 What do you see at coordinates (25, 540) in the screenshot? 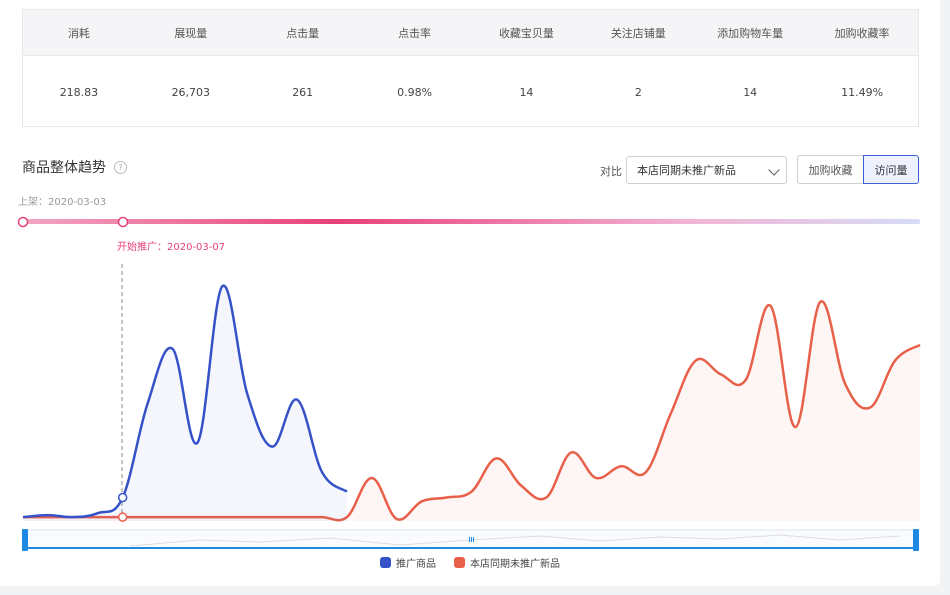
I see `zoom-handle-left` at bounding box center [25, 540].